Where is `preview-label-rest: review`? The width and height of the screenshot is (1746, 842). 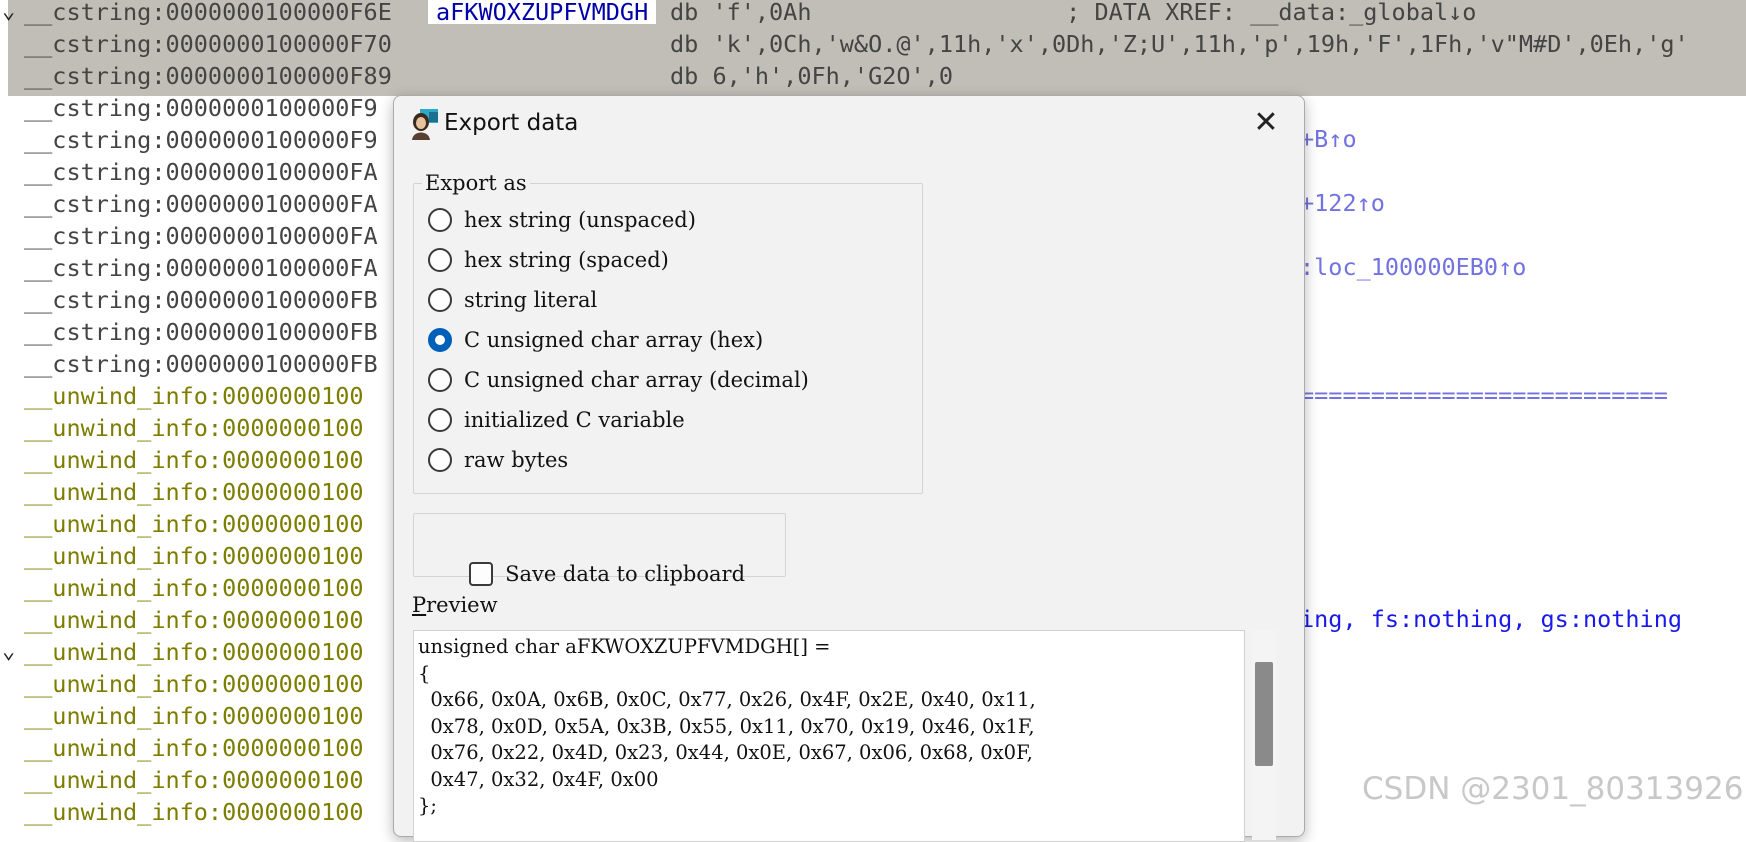
preview-label-rest: review is located at coordinates (462, 605).